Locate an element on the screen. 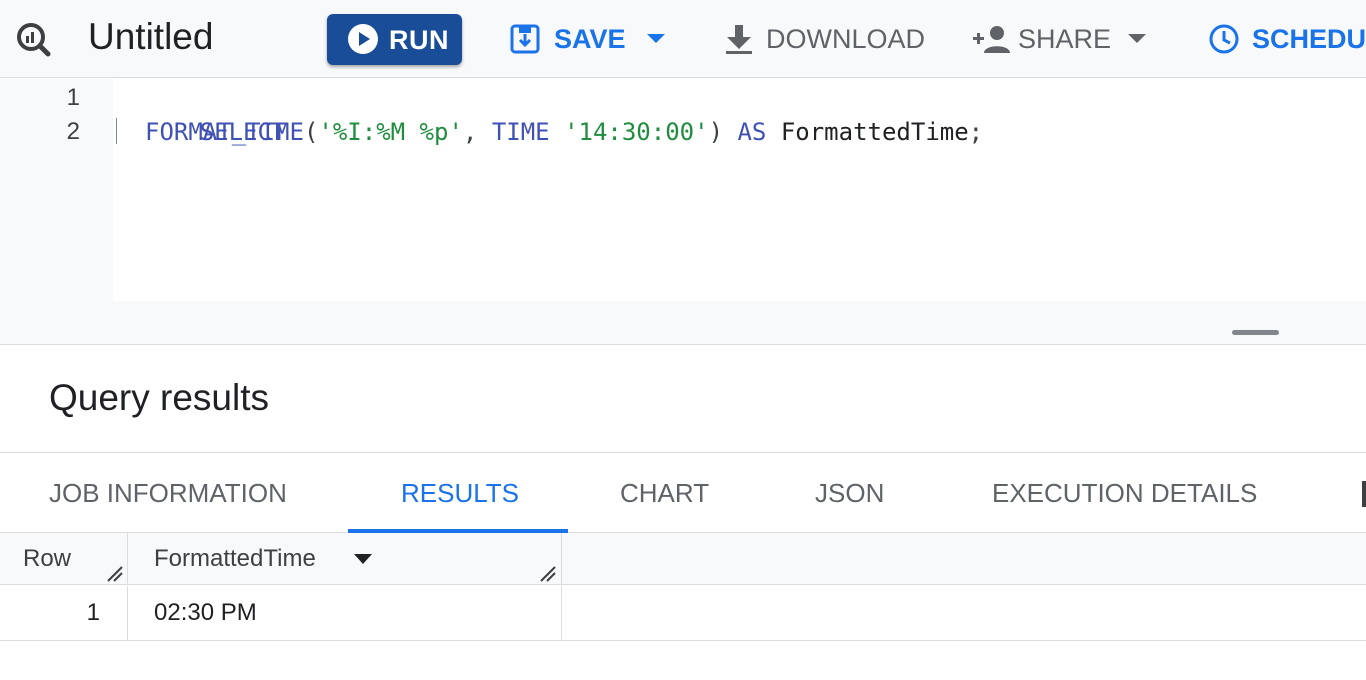 The height and width of the screenshot is (680, 1366). save-icon is located at coordinates (525, 39).